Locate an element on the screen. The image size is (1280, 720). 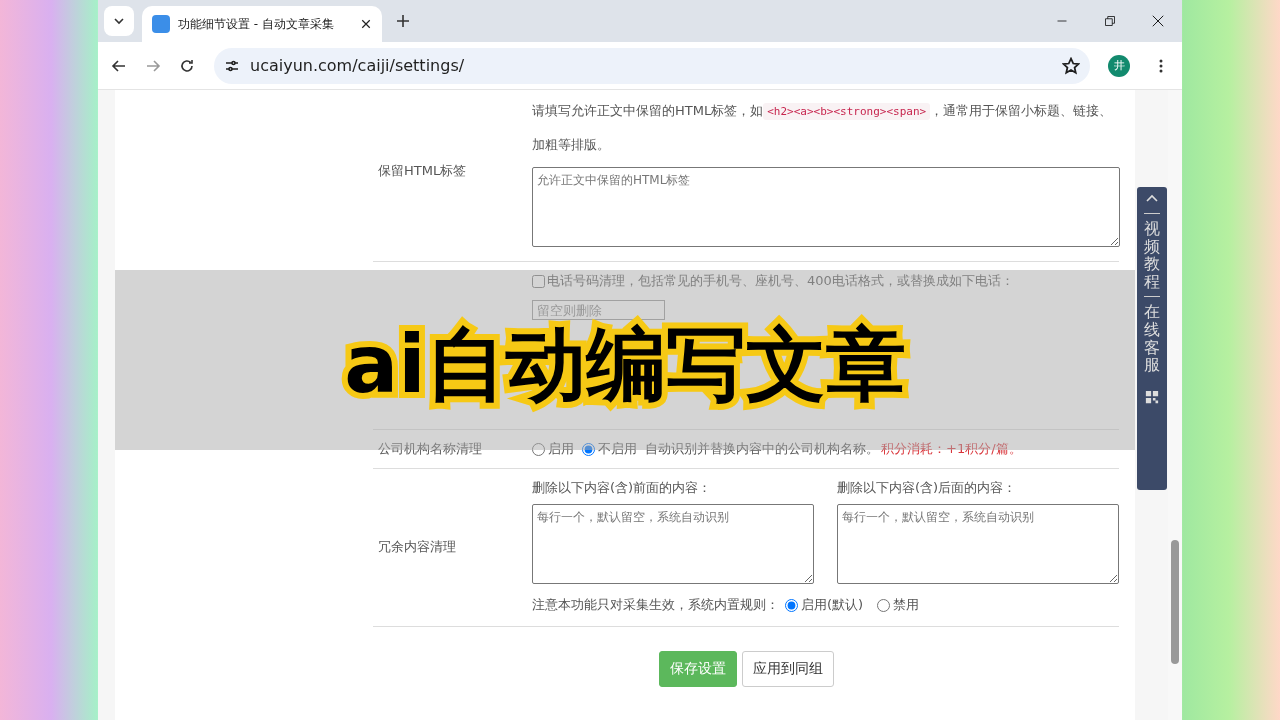
radio-label: 禁用 is located at coordinates (906, 605).